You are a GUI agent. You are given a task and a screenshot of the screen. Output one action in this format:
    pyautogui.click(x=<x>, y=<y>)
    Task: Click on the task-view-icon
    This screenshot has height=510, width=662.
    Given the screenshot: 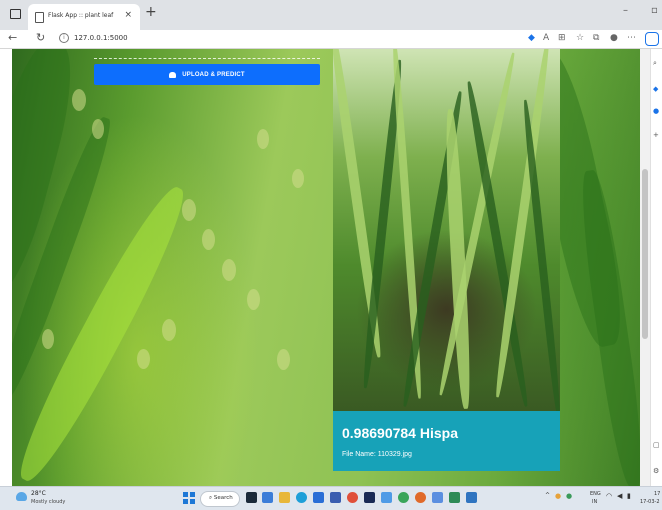 What is the action you would take?
    pyautogui.click(x=251, y=497)
    